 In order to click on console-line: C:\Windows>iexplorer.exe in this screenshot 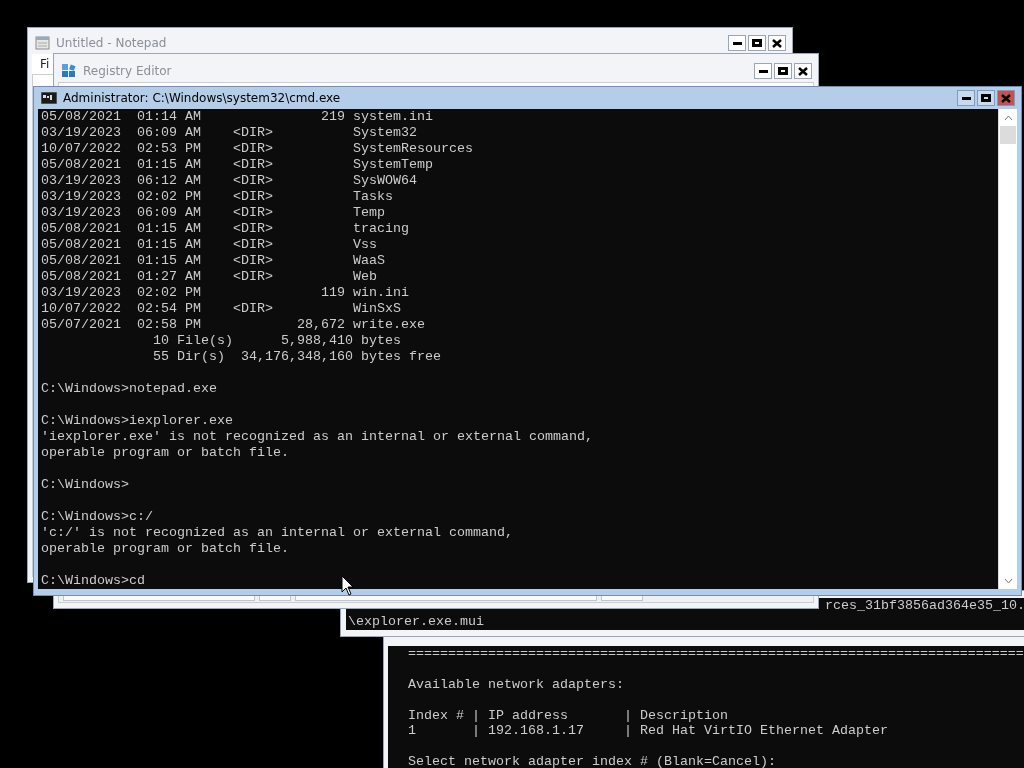, I will do `click(137, 421)`.